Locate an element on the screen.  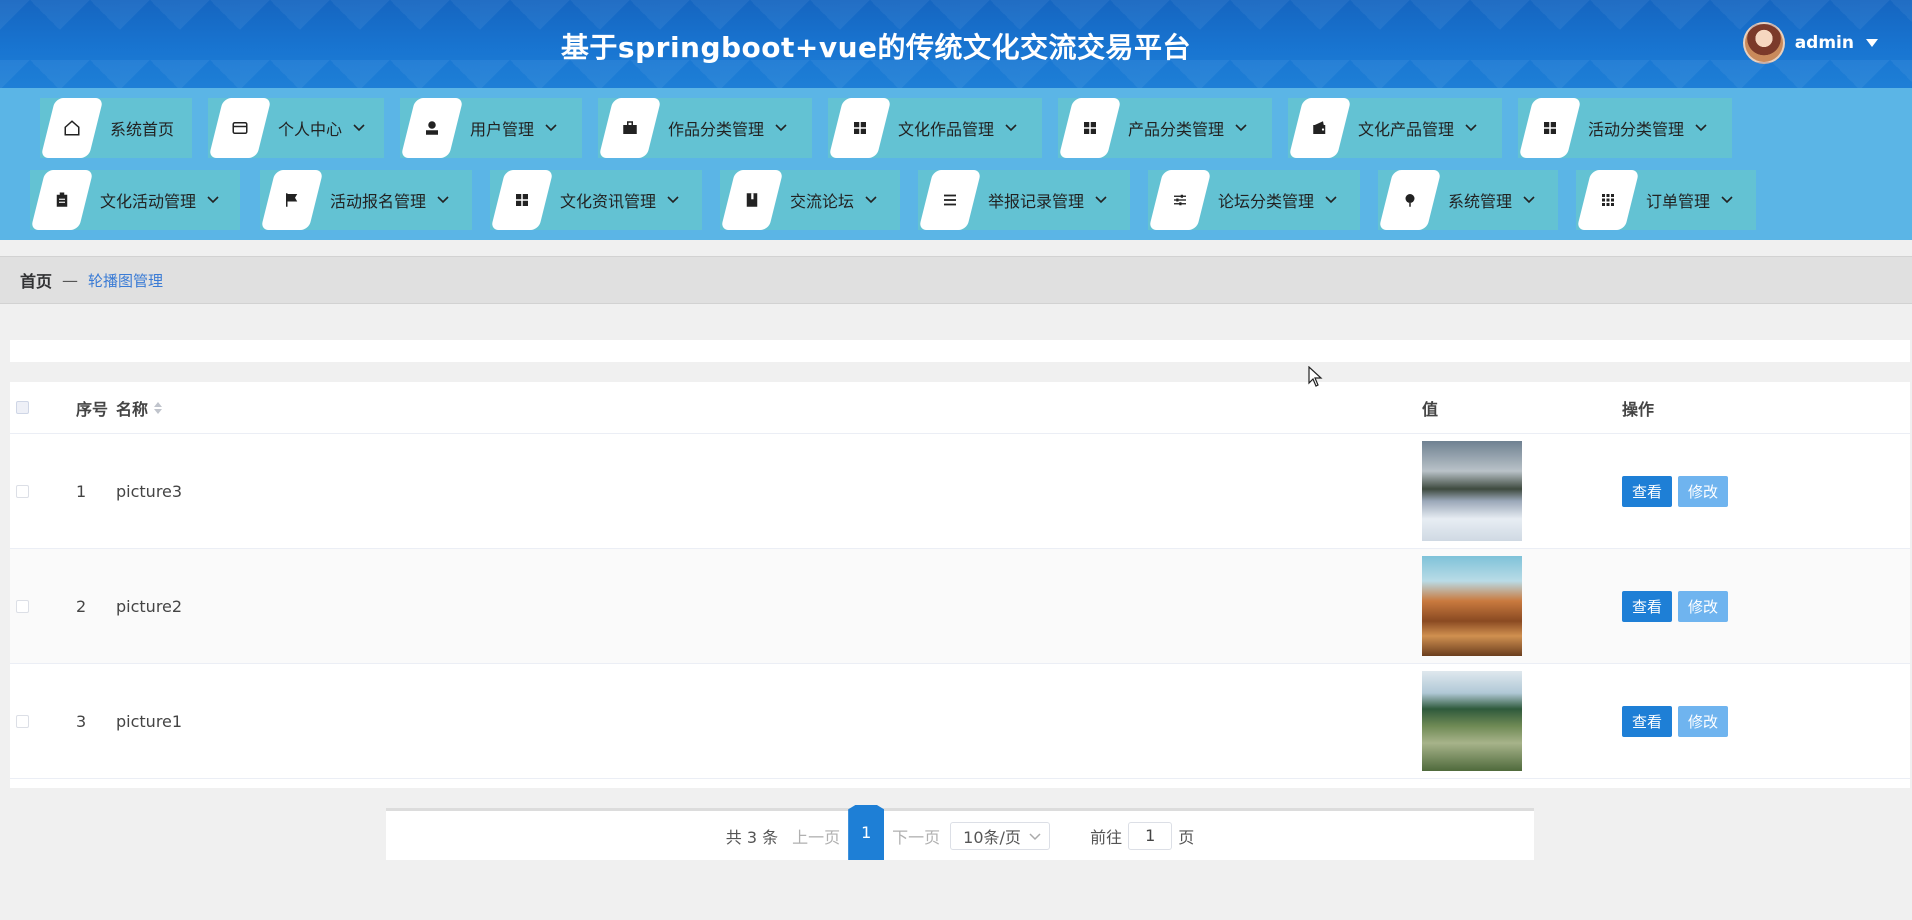
nav-item-culture-activities: 文化活动管理 is located at coordinates (135, 200).